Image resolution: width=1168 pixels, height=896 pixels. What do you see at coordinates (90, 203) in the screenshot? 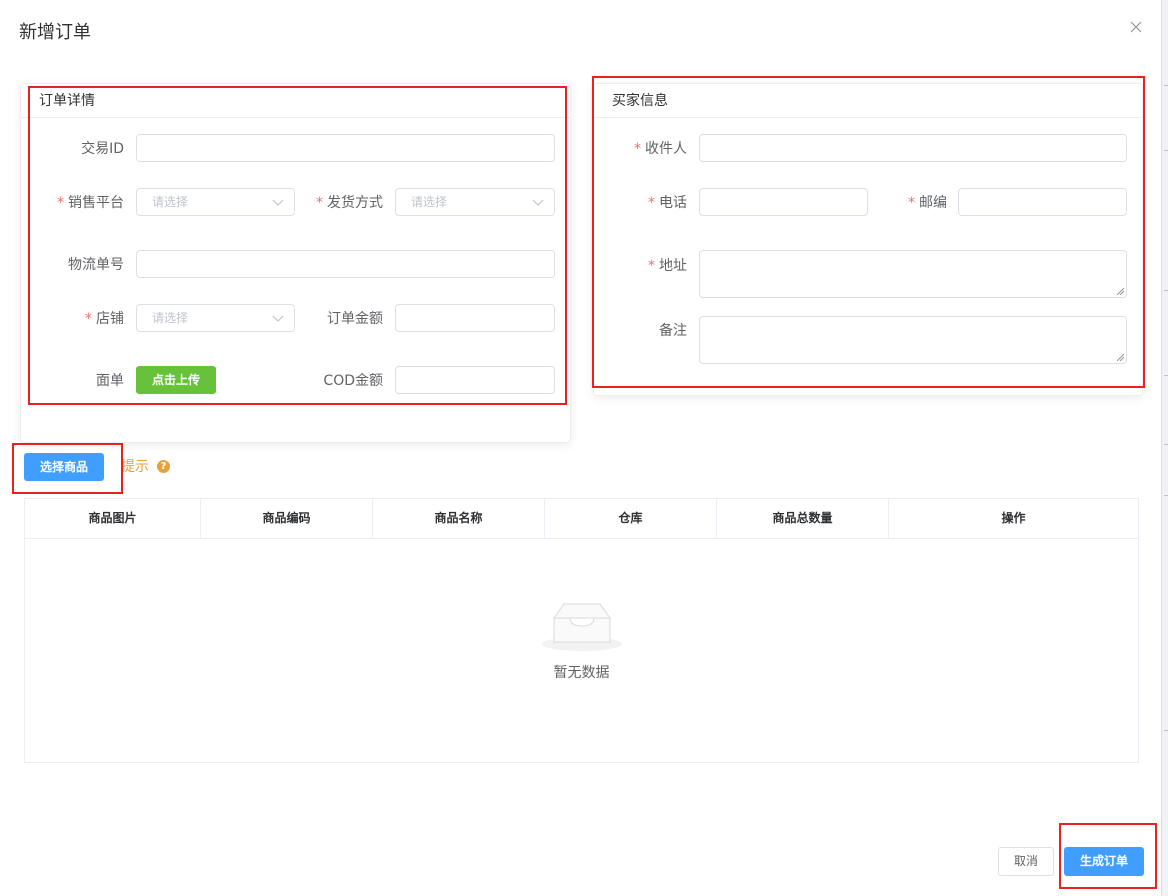
I see `platform-label: * 销售平台` at bounding box center [90, 203].